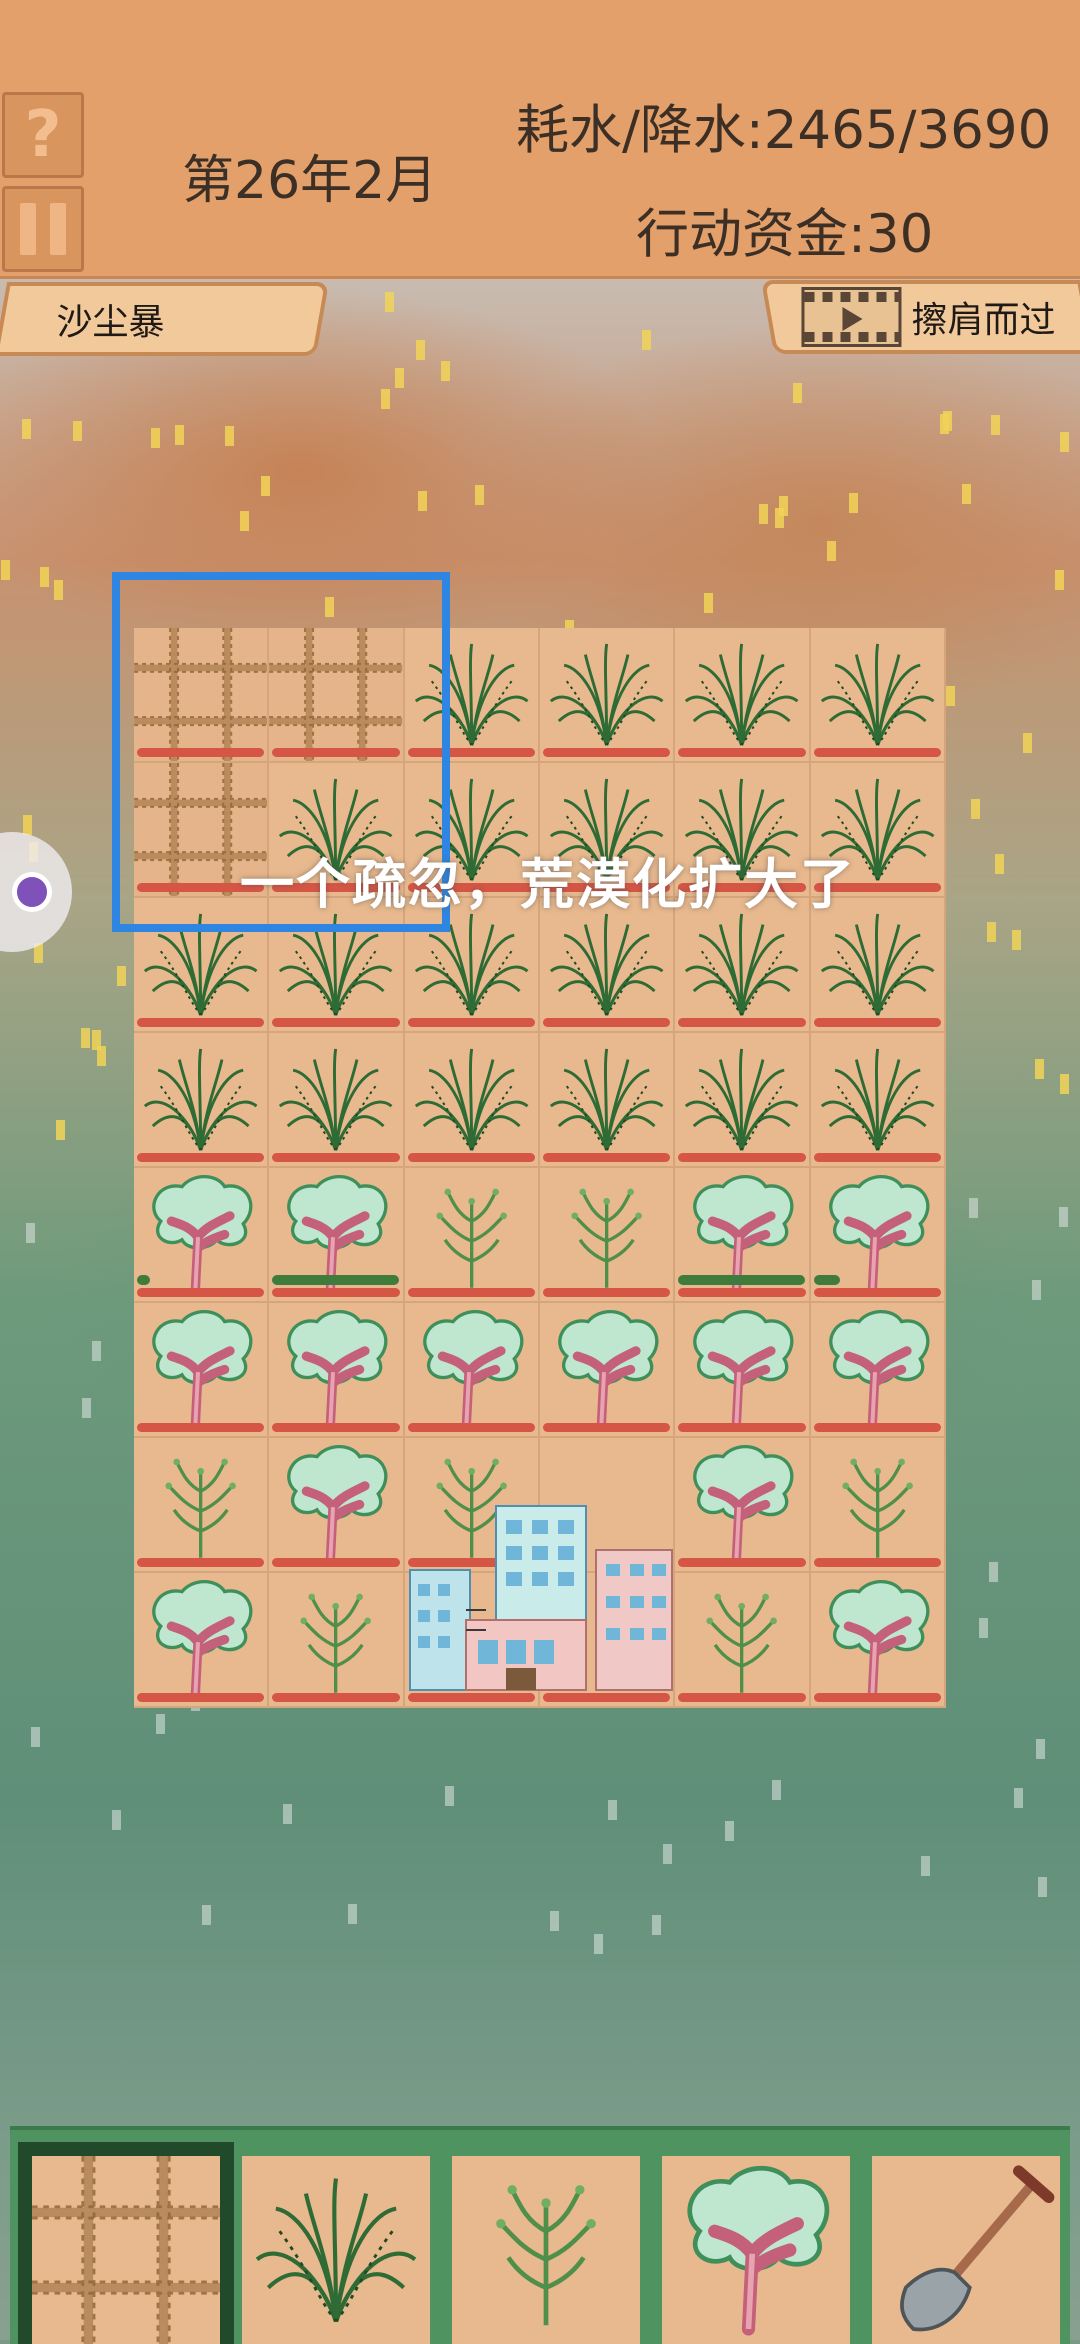 The width and height of the screenshot is (1080, 2344). I want to click on tool-sapling-button, so click(546, 2250).